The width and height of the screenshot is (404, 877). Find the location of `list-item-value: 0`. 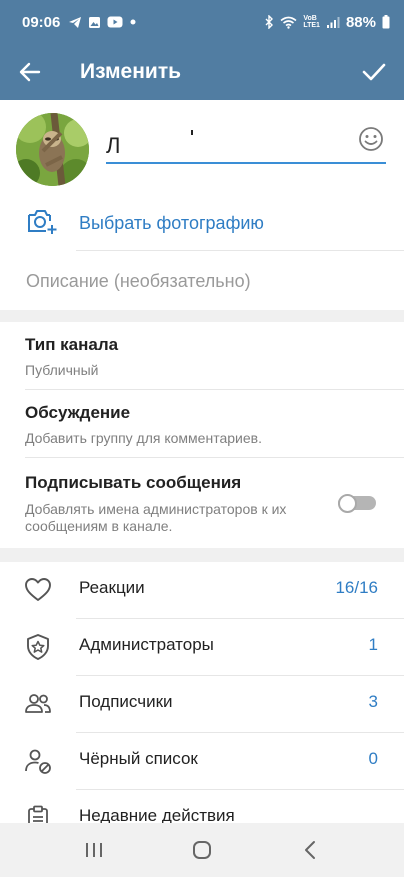

list-item-value: 0 is located at coordinates (373, 758).